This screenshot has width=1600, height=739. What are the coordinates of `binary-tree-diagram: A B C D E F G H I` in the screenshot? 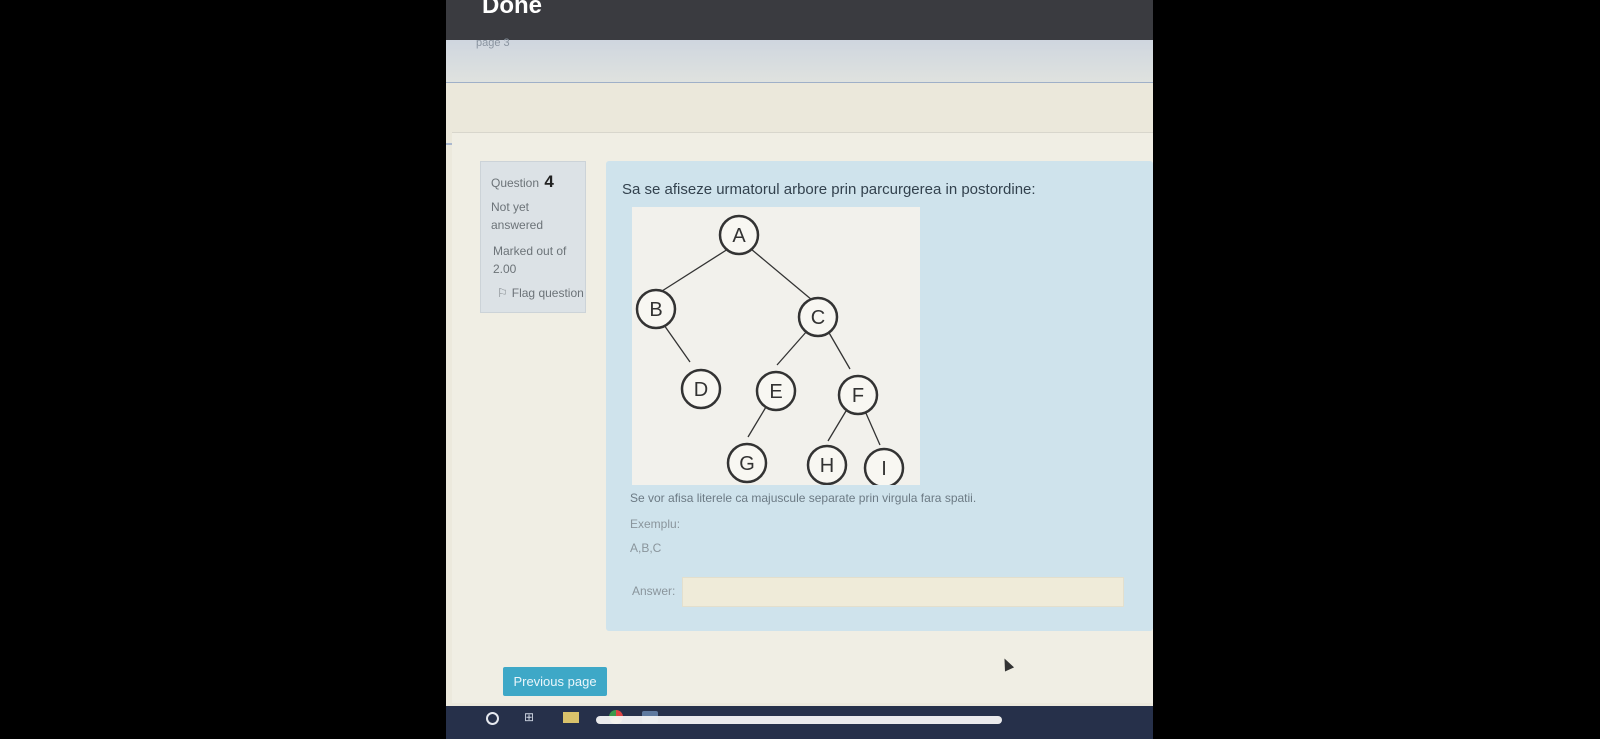 It's located at (770, 349).